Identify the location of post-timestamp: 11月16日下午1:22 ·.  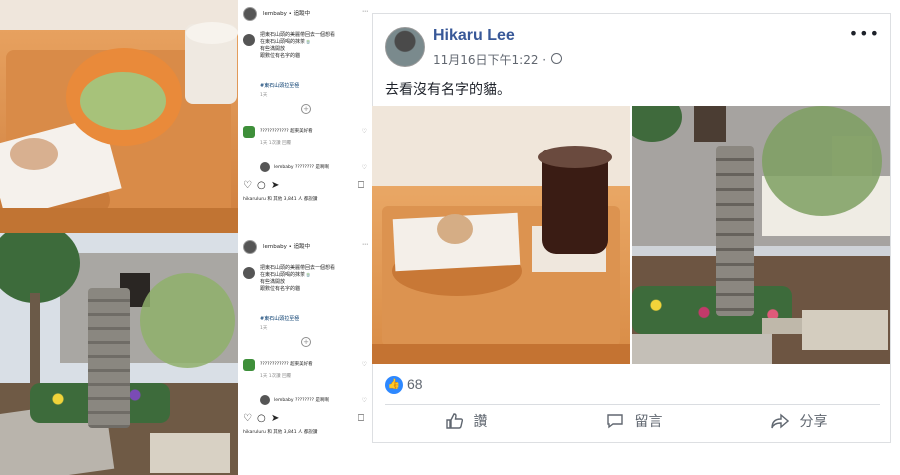
(489, 59).